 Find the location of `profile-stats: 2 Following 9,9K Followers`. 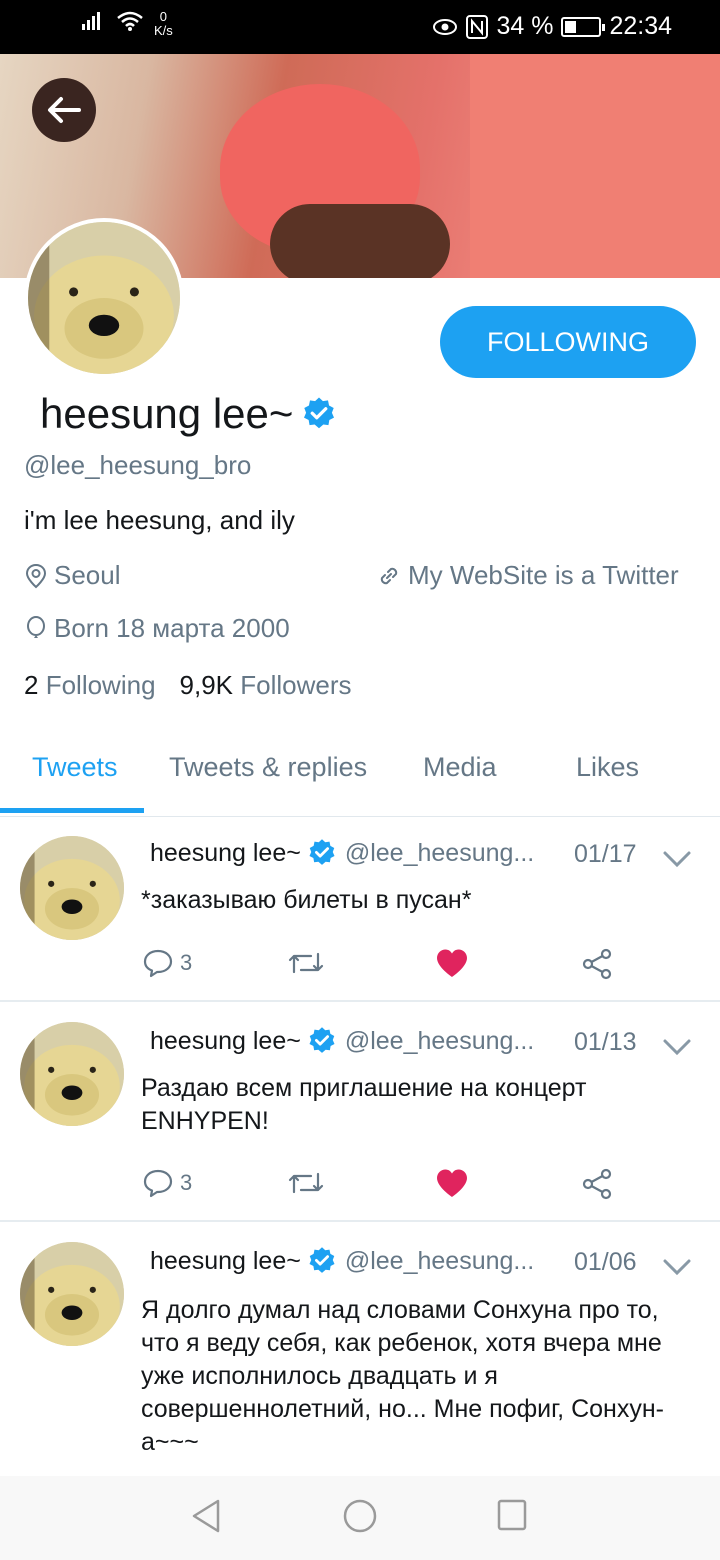

profile-stats: 2 Following 9,9K Followers is located at coordinates (188, 685).